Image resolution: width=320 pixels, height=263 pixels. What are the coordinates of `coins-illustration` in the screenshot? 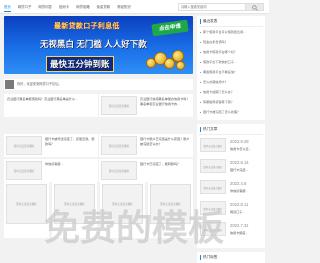 It's located at (166, 59).